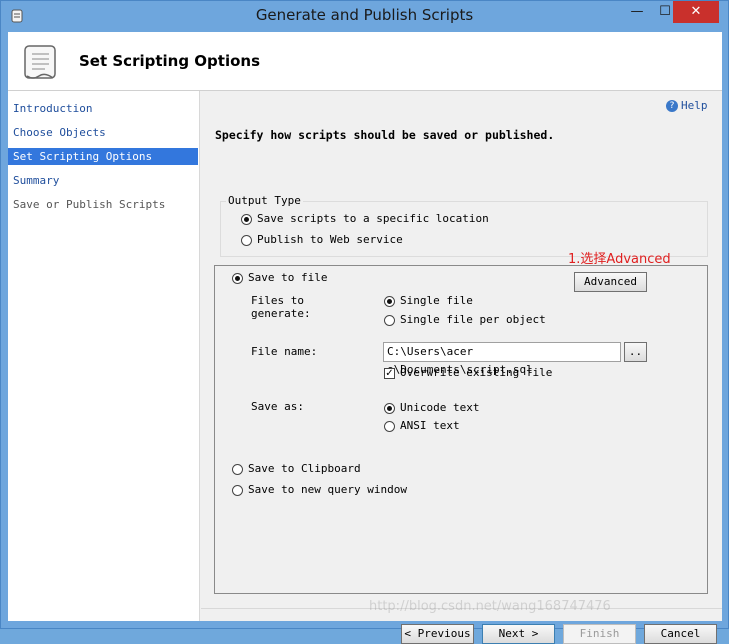 The width and height of the screenshot is (729, 644). Describe the element at coordinates (436, 300) in the screenshot. I see `radio-label: Single file` at that location.